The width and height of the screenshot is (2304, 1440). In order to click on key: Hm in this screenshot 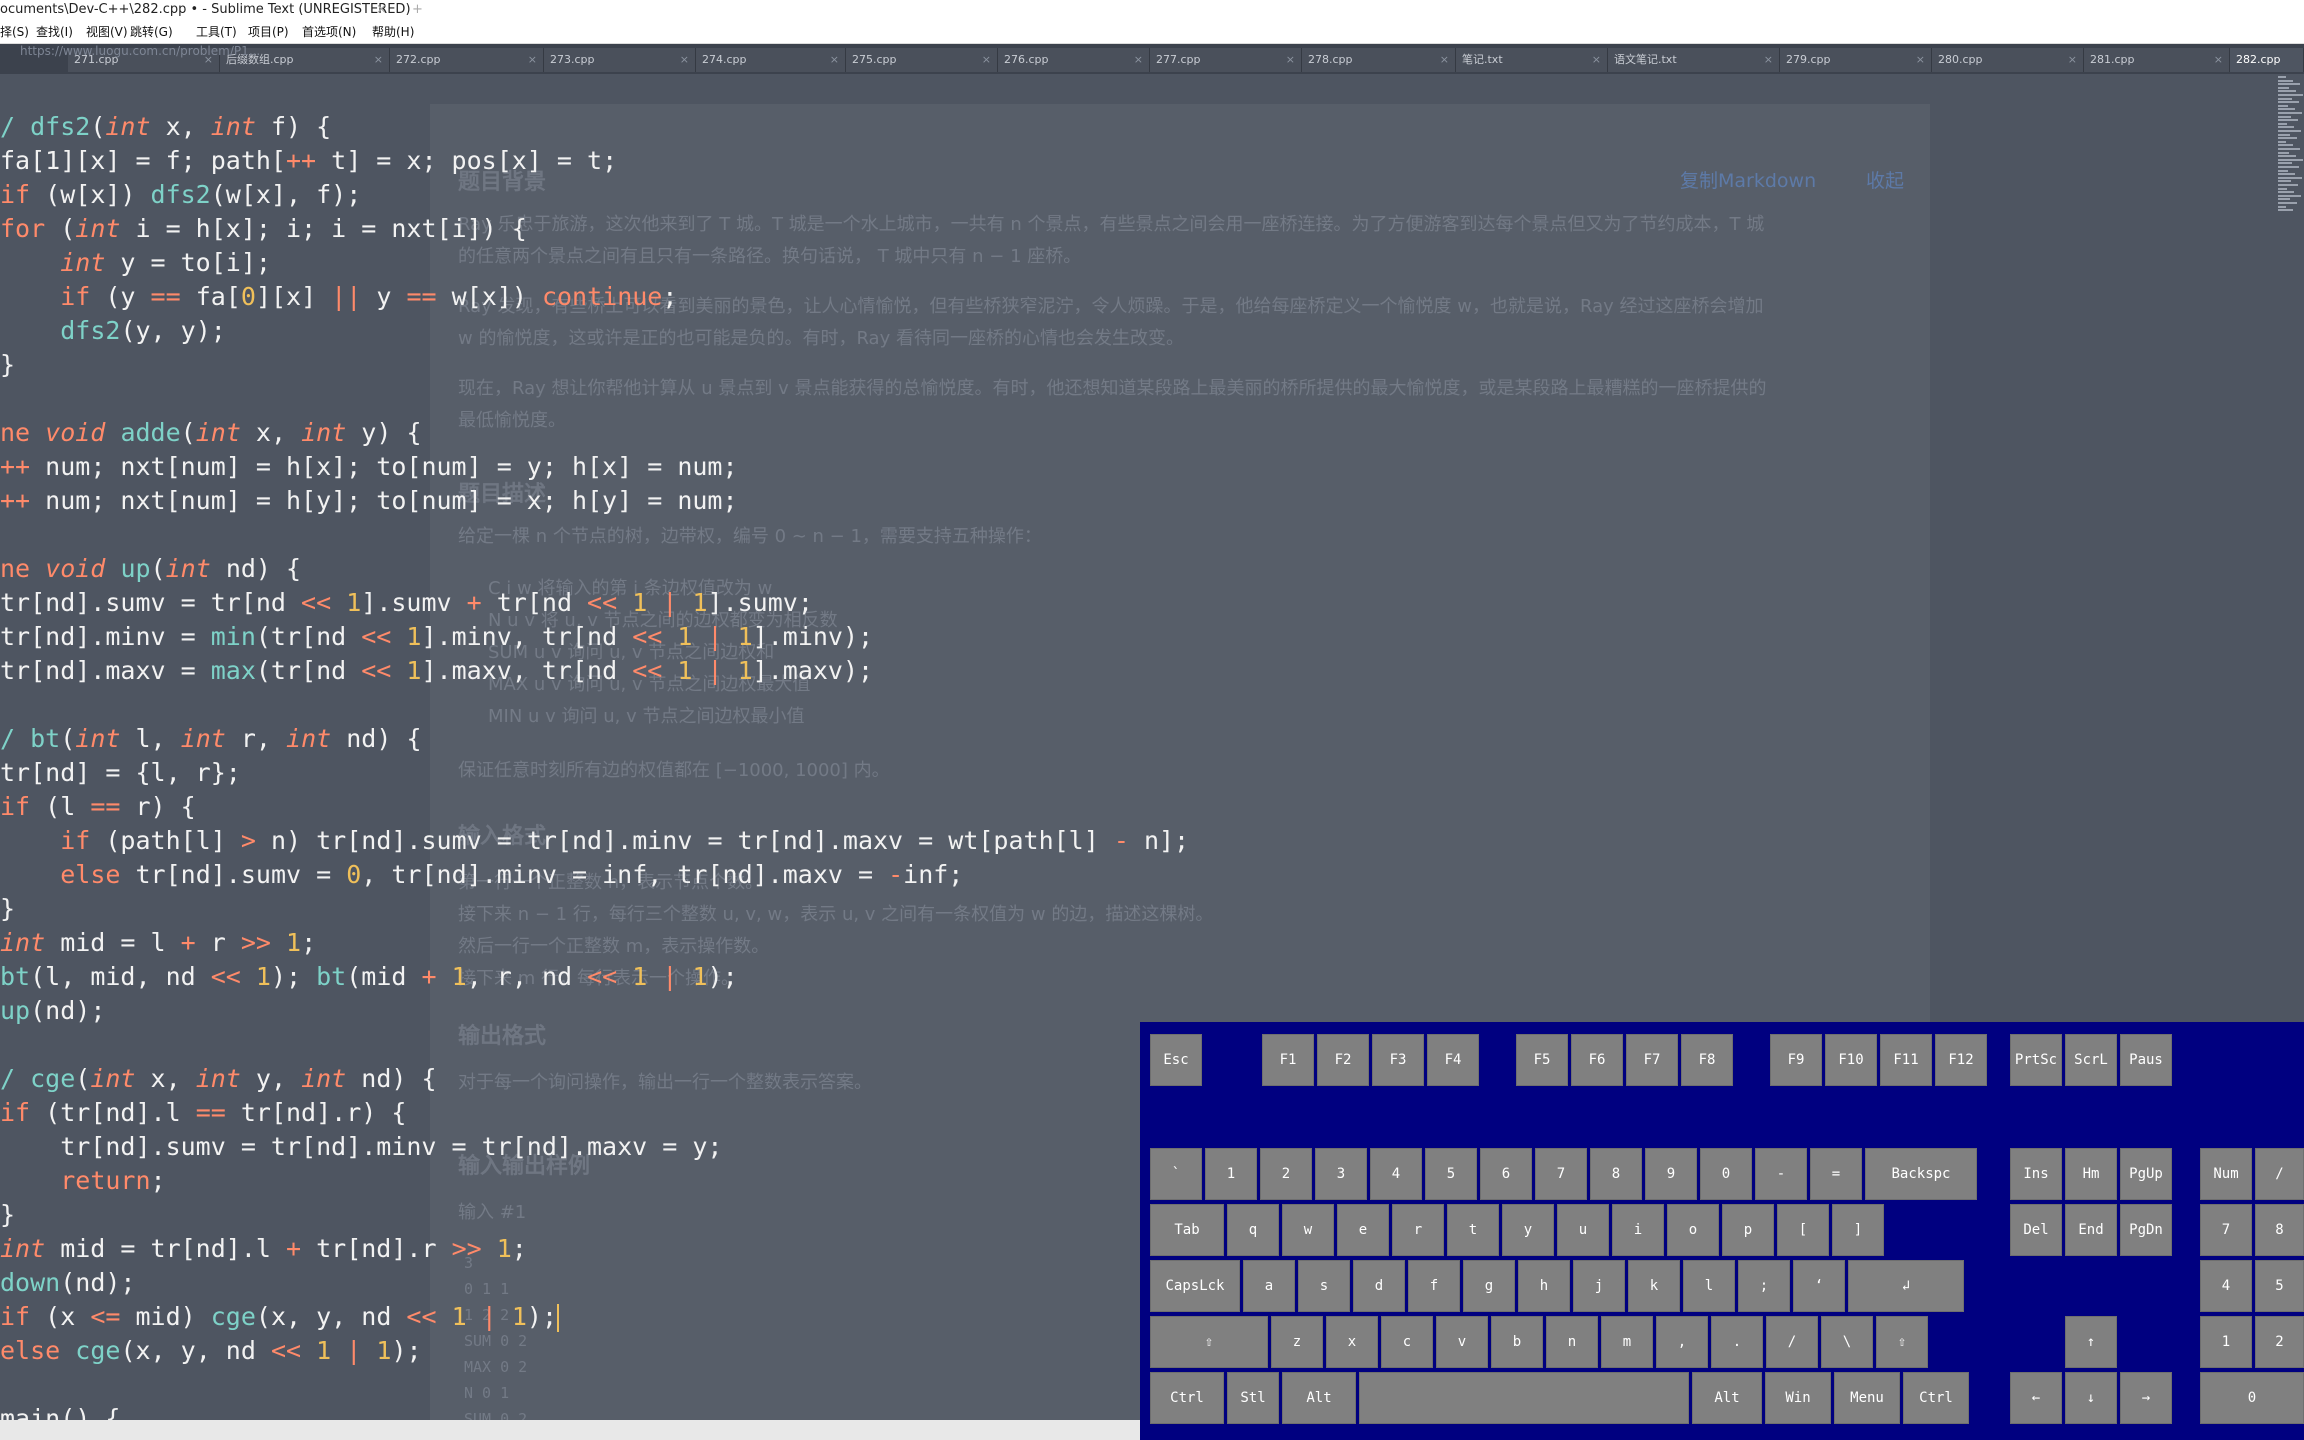, I will do `click(2091, 1174)`.